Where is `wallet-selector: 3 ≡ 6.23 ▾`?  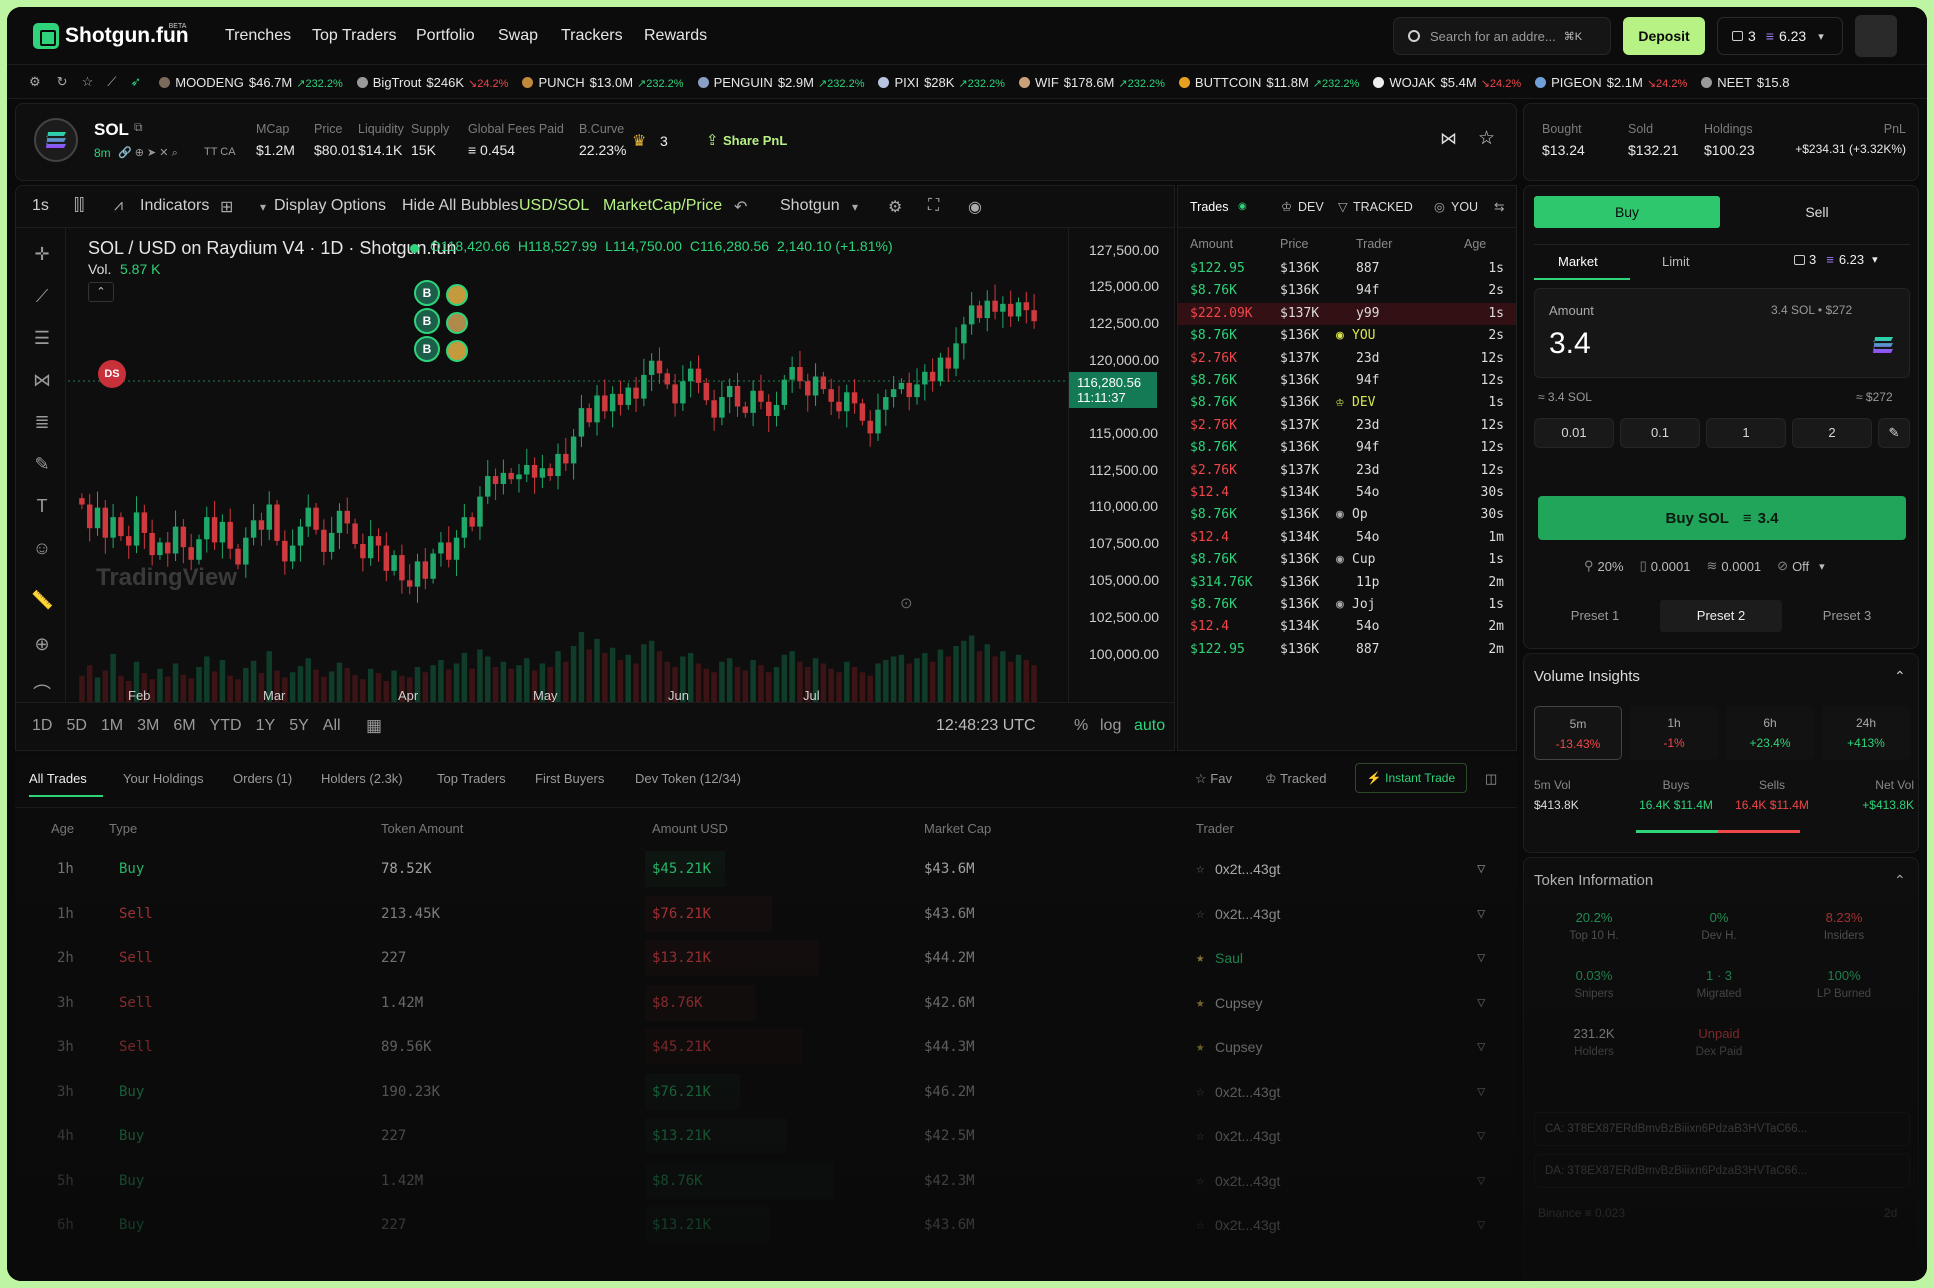 wallet-selector: 3 ≡ 6.23 ▾ is located at coordinates (1780, 36).